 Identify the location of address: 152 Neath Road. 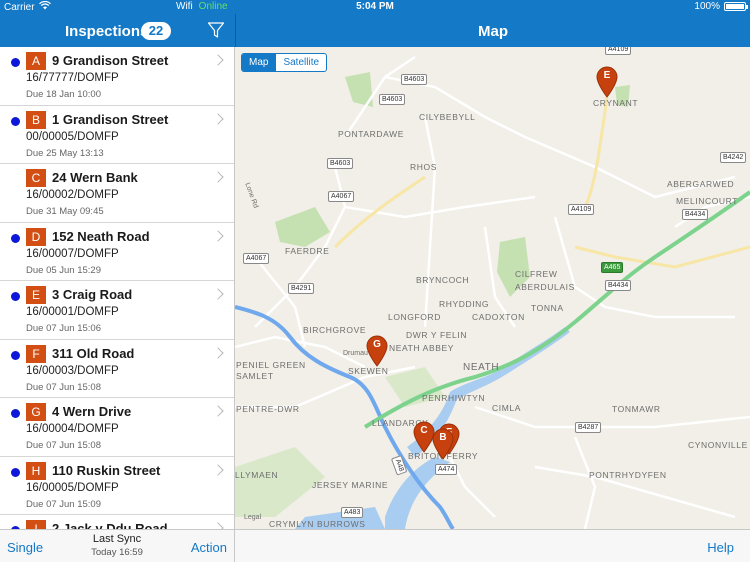
(101, 236).